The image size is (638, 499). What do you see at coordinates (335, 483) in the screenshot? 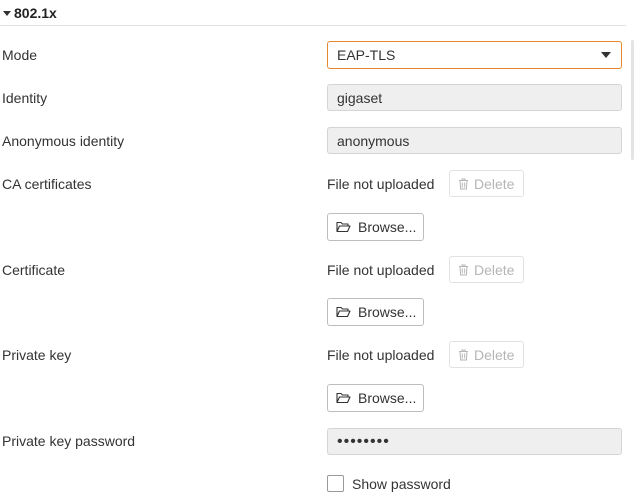
I see `show-password-checkbox` at bounding box center [335, 483].